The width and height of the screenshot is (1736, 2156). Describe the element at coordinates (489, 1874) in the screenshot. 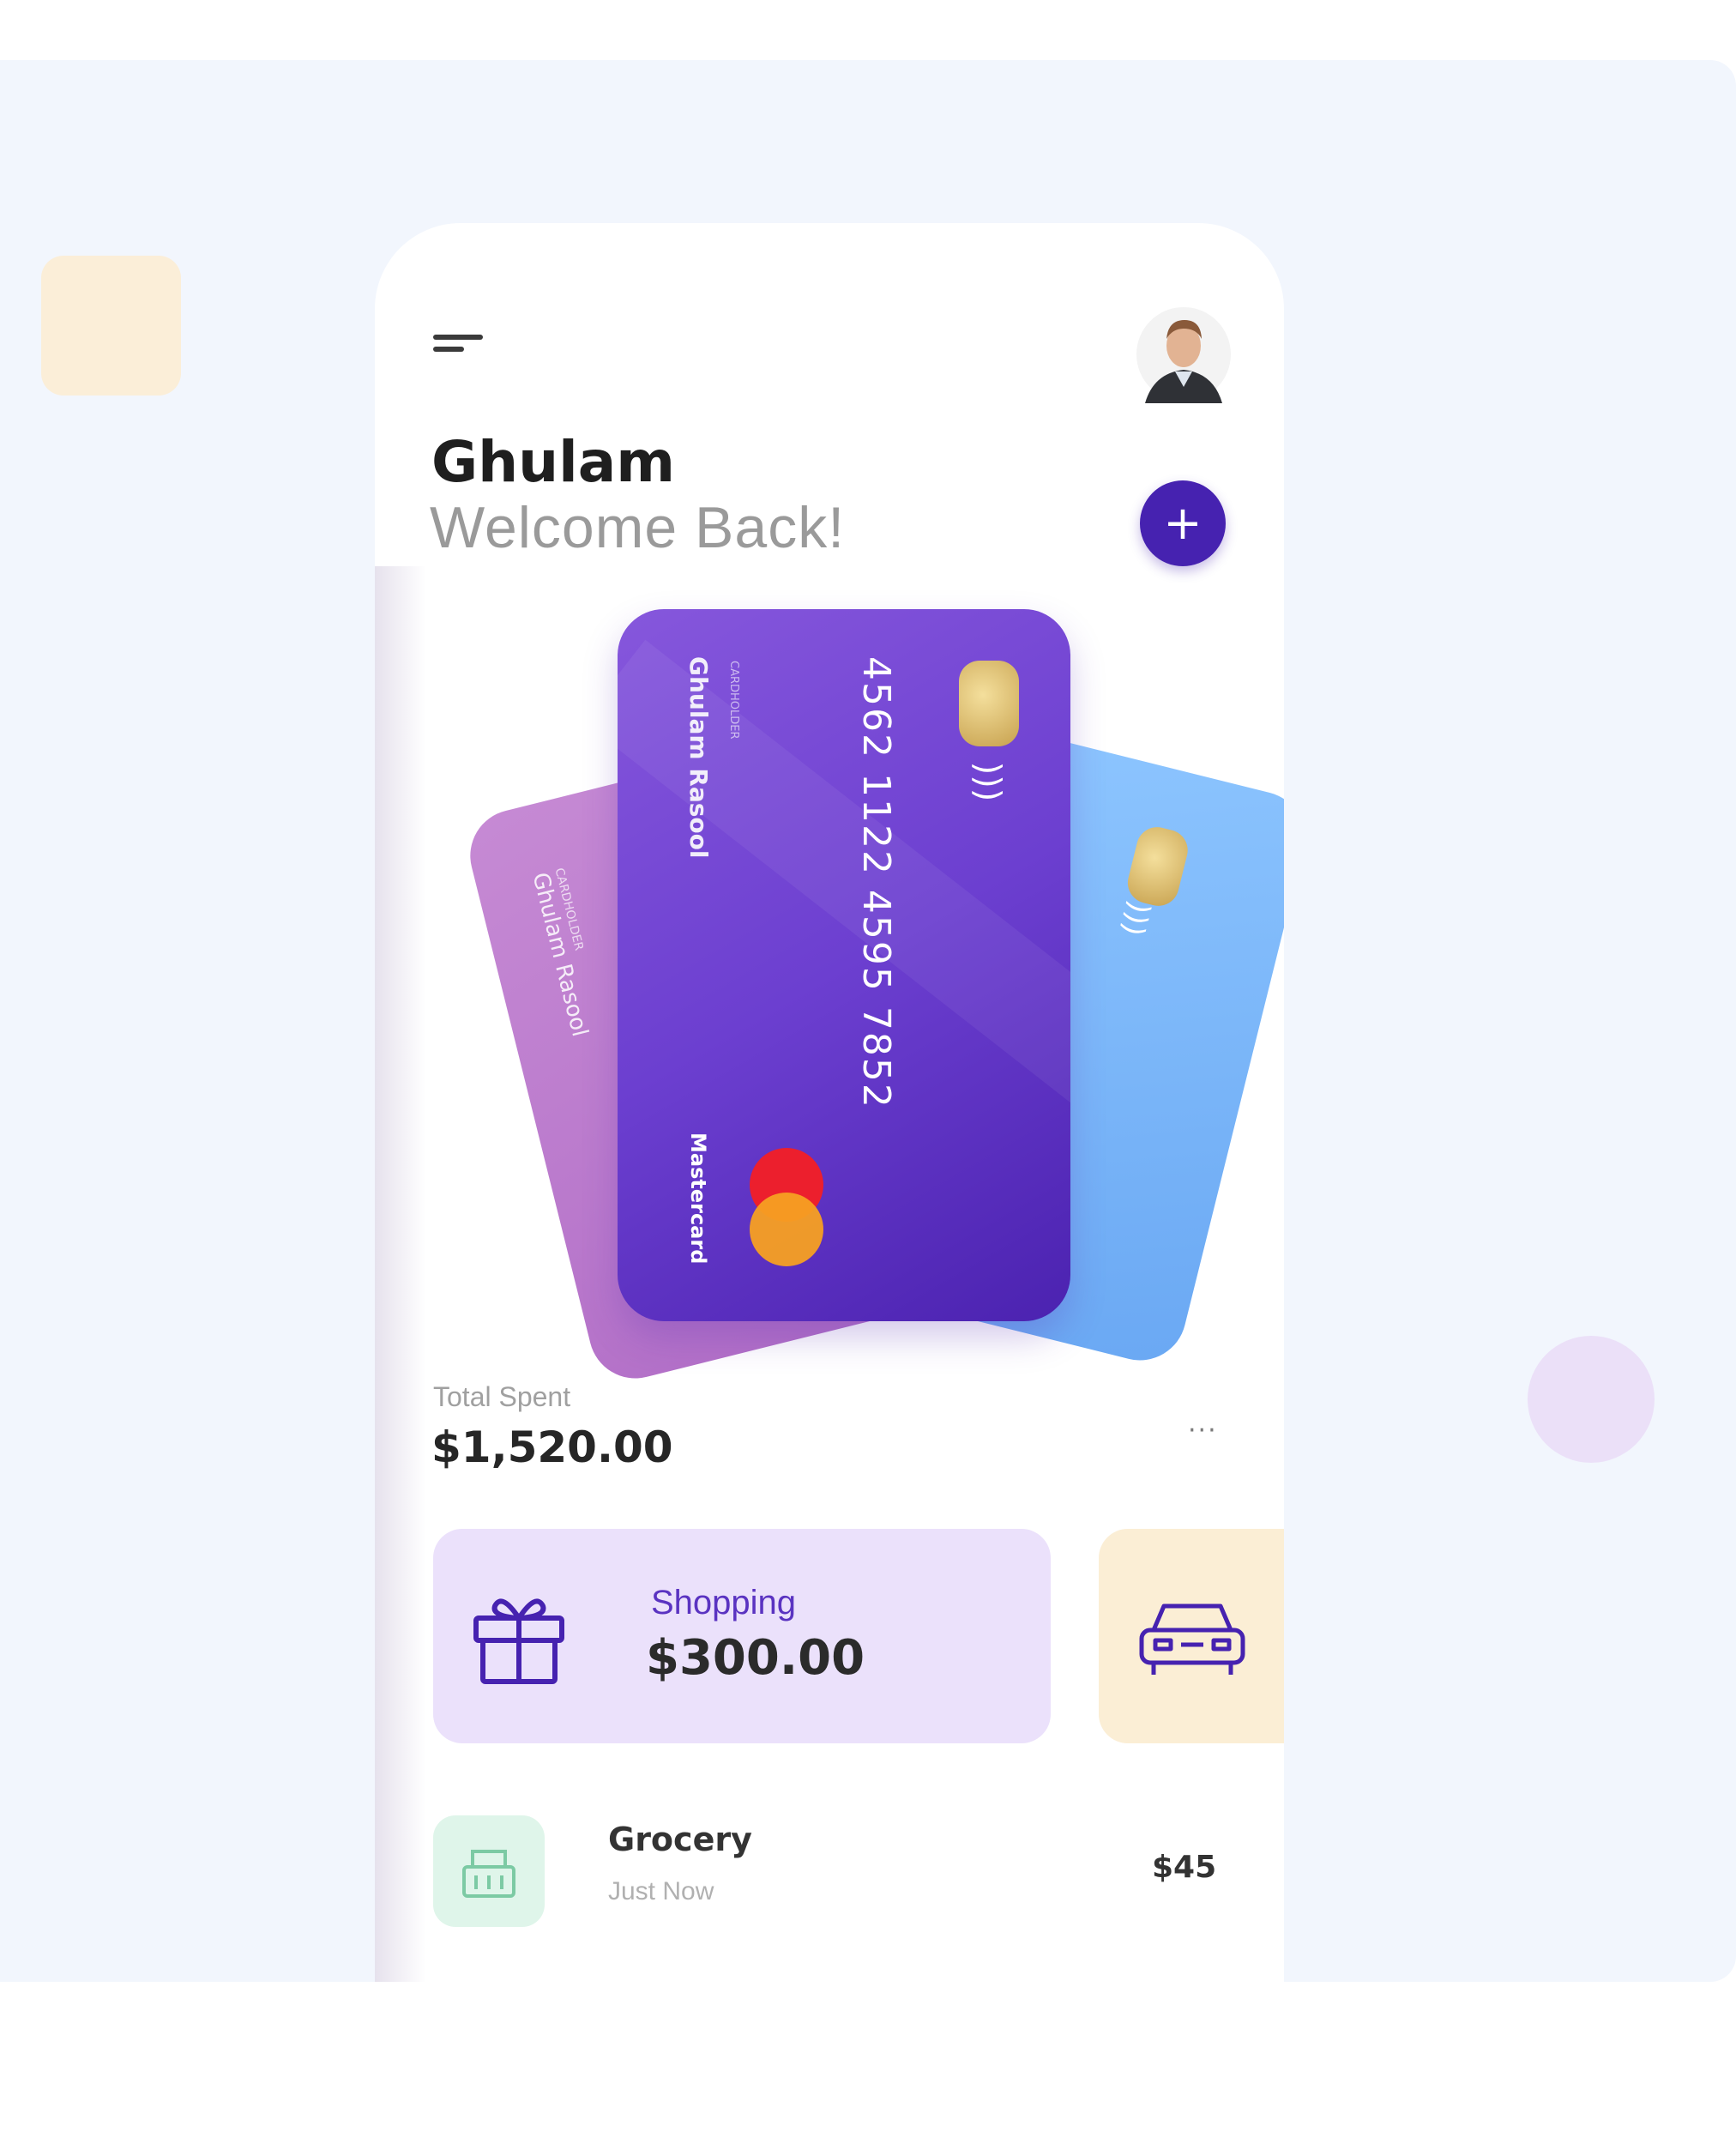

I see `grocery-basket-icon` at that location.